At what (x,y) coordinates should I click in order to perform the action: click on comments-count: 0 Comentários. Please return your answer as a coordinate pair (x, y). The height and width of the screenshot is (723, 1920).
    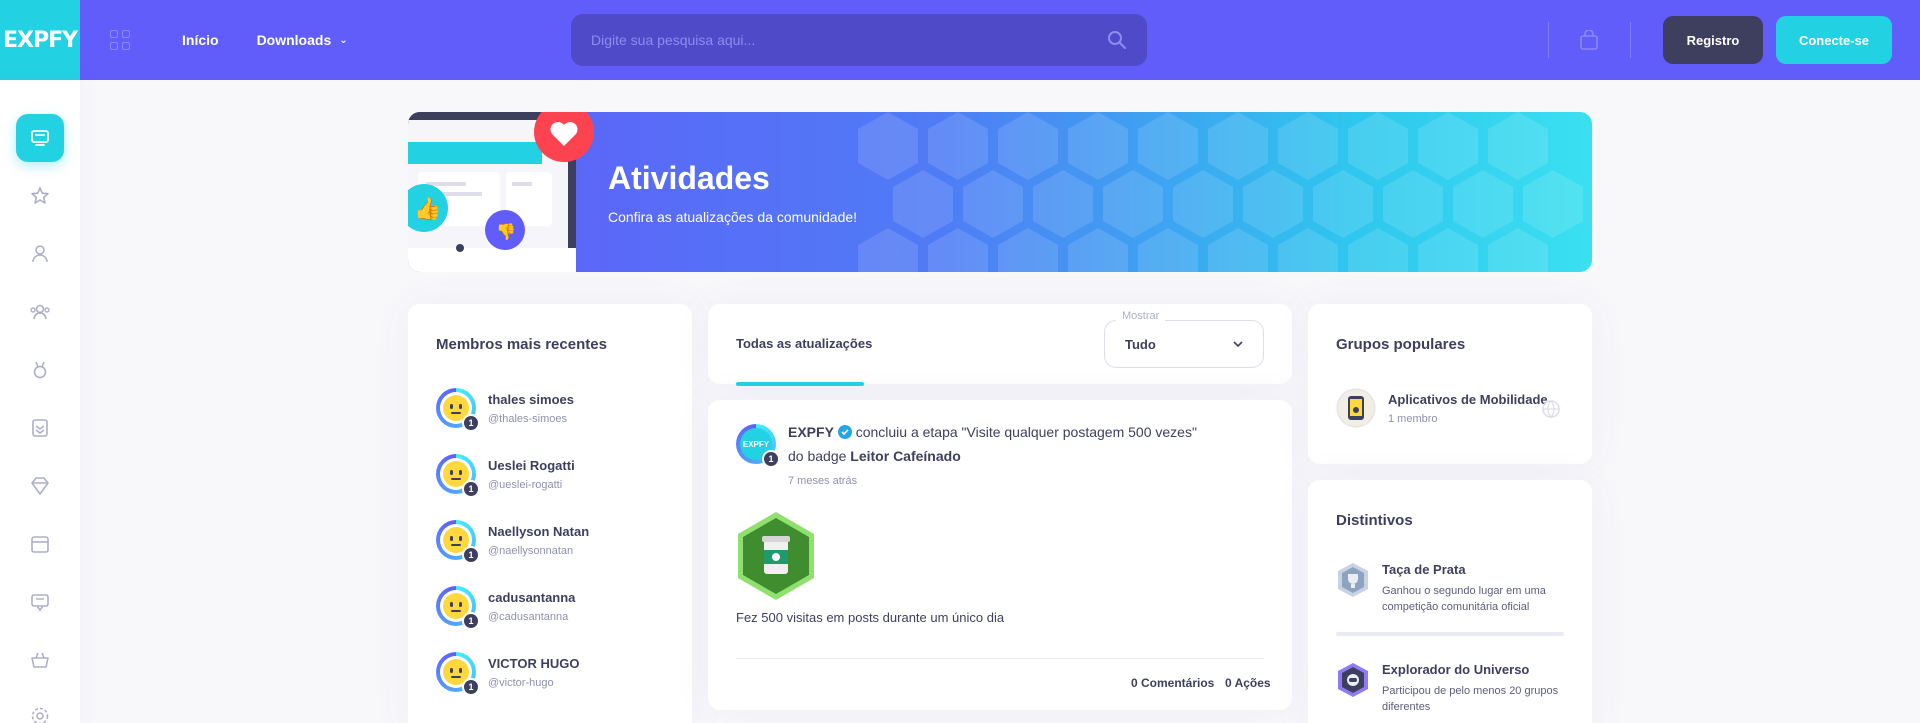
    Looking at the image, I should click on (1172, 683).